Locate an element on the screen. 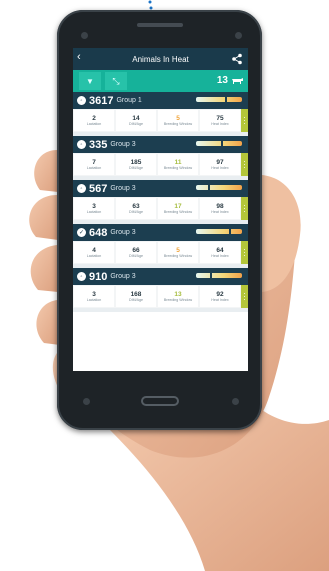 The height and width of the screenshot is (571, 329). cow-icon is located at coordinates (237, 81).